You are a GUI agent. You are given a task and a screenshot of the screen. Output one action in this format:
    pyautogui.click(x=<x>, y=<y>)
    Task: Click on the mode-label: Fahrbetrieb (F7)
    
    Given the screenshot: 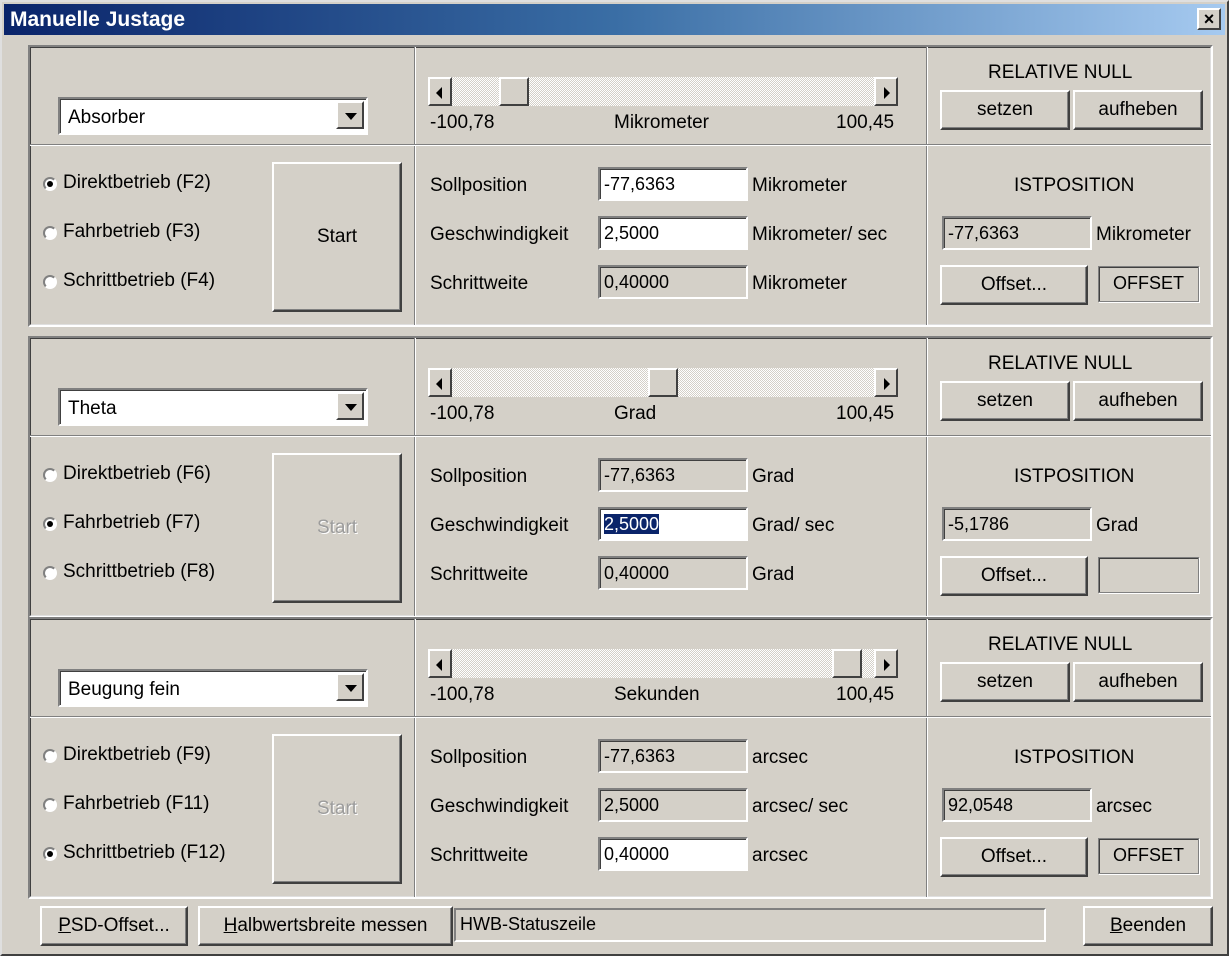 What is the action you would take?
    pyautogui.click(x=131, y=523)
    